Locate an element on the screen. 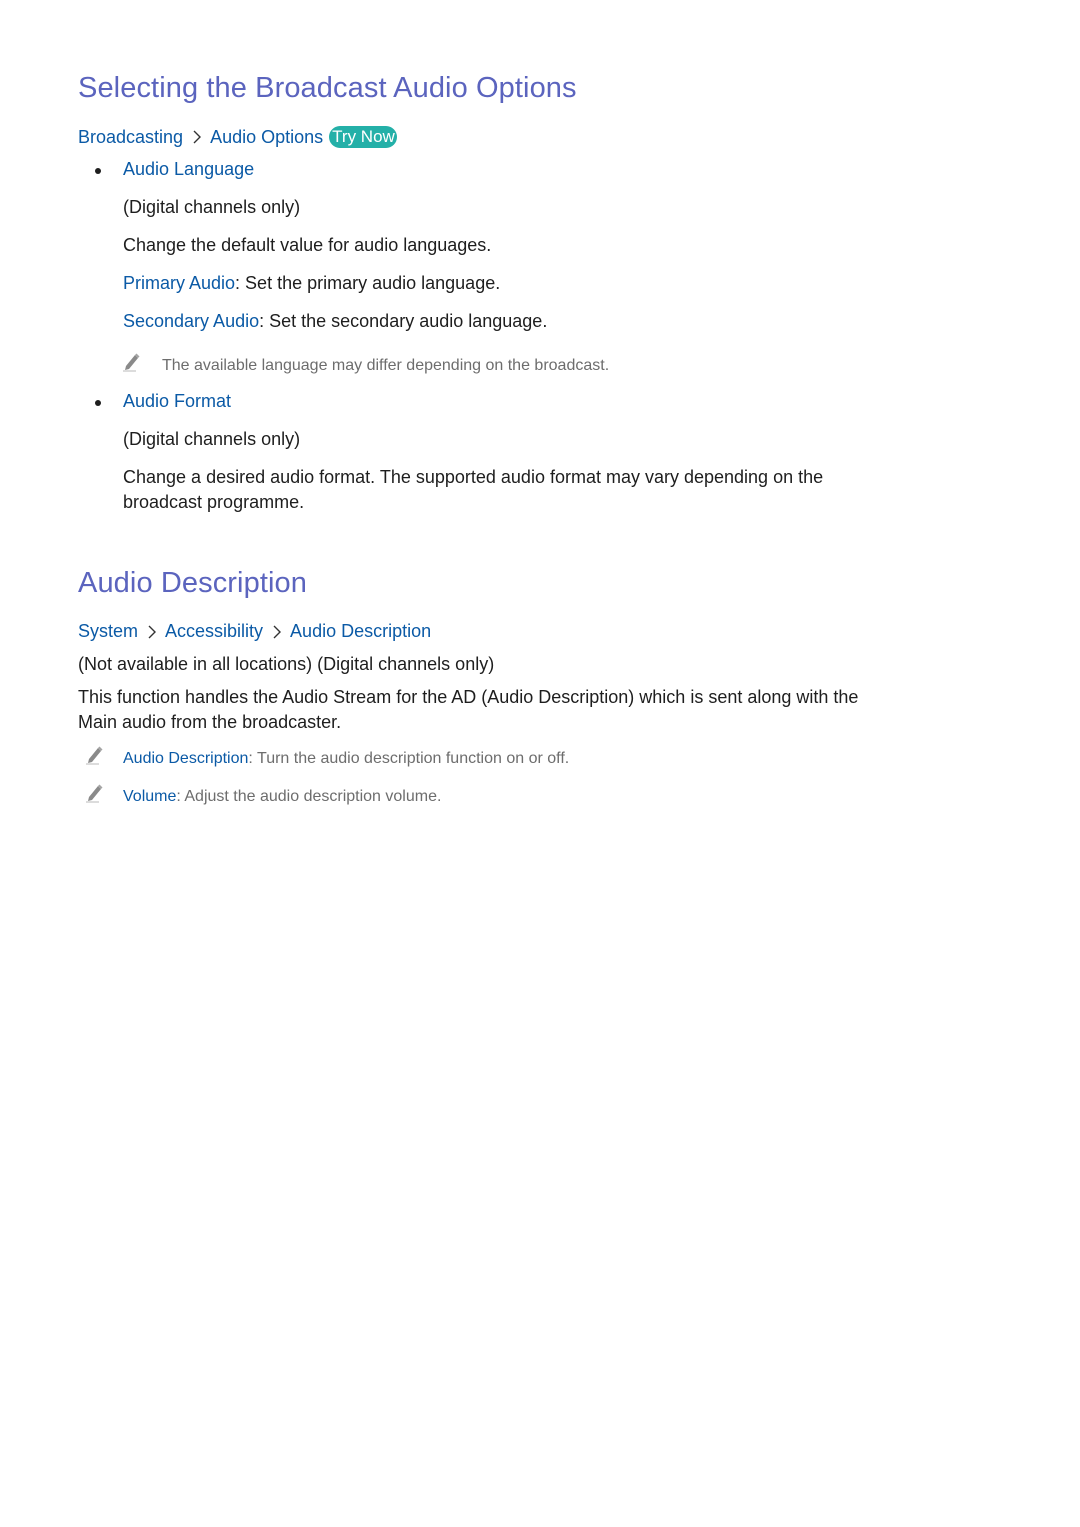  note-text: : Adjust the audio description volume. is located at coordinates (309, 796).